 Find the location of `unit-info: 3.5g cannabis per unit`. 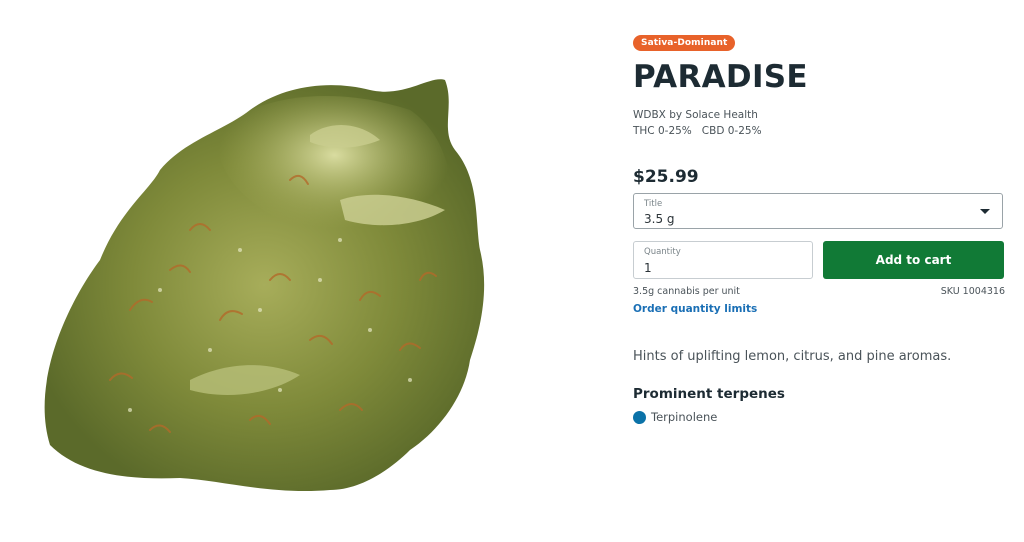

unit-info: 3.5g cannabis per unit is located at coordinates (686, 291).